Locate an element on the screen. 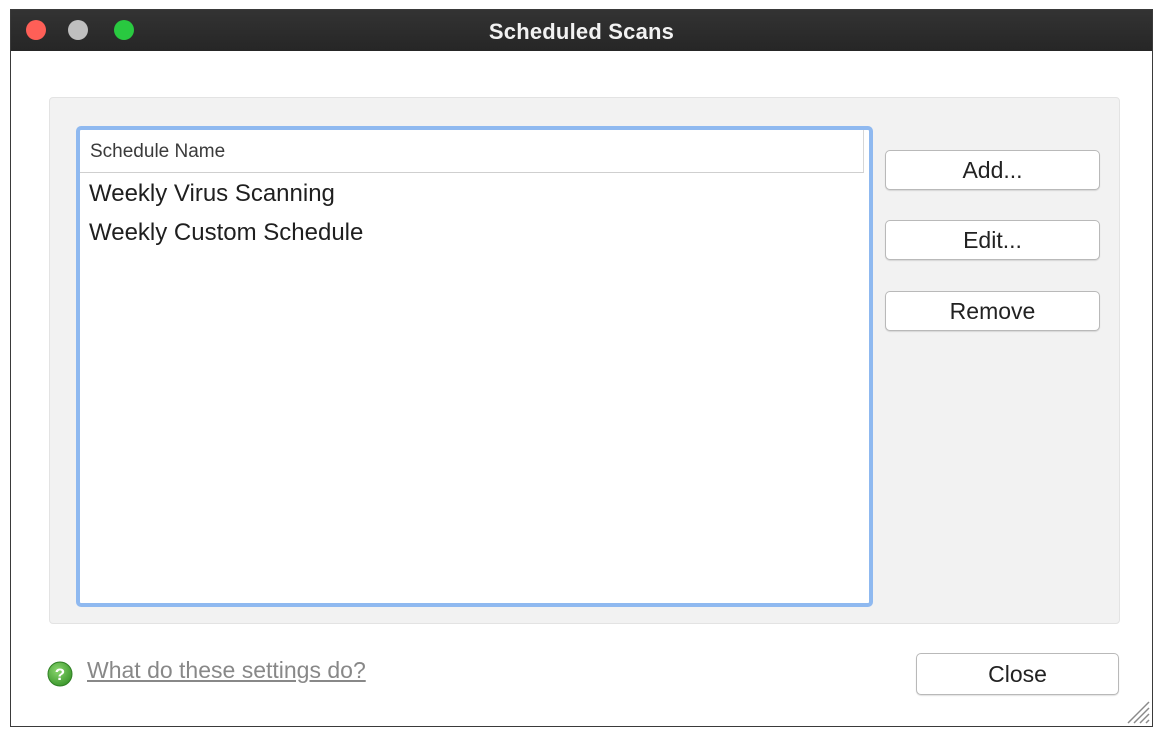 The image size is (1155, 729). close-button: Close is located at coordinates (1017, 674).